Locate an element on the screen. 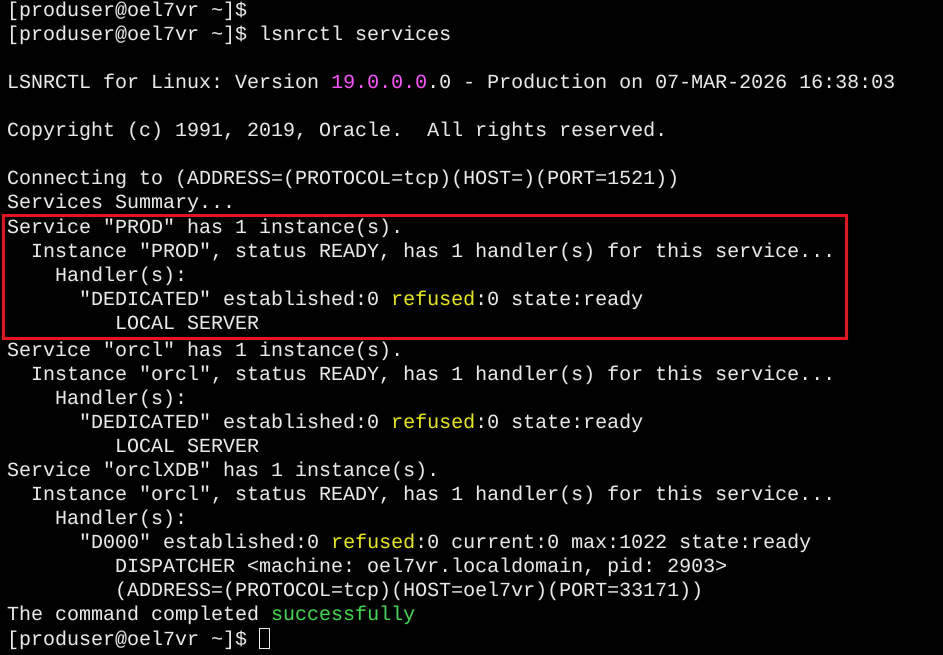 This screenshot has width=943, height=655. terminal-line: Copyright (c) 1991, 2019, Oracle. All rights reserved. is located at coordinates (337, 132).